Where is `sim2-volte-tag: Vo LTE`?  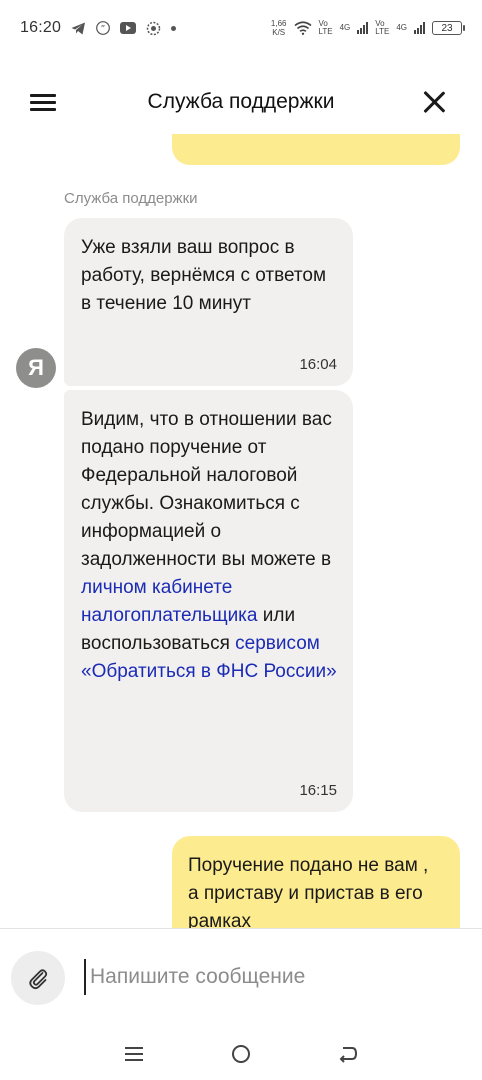 sim2-volte-tag: Vo LTE is located at coordinates (382, 28).